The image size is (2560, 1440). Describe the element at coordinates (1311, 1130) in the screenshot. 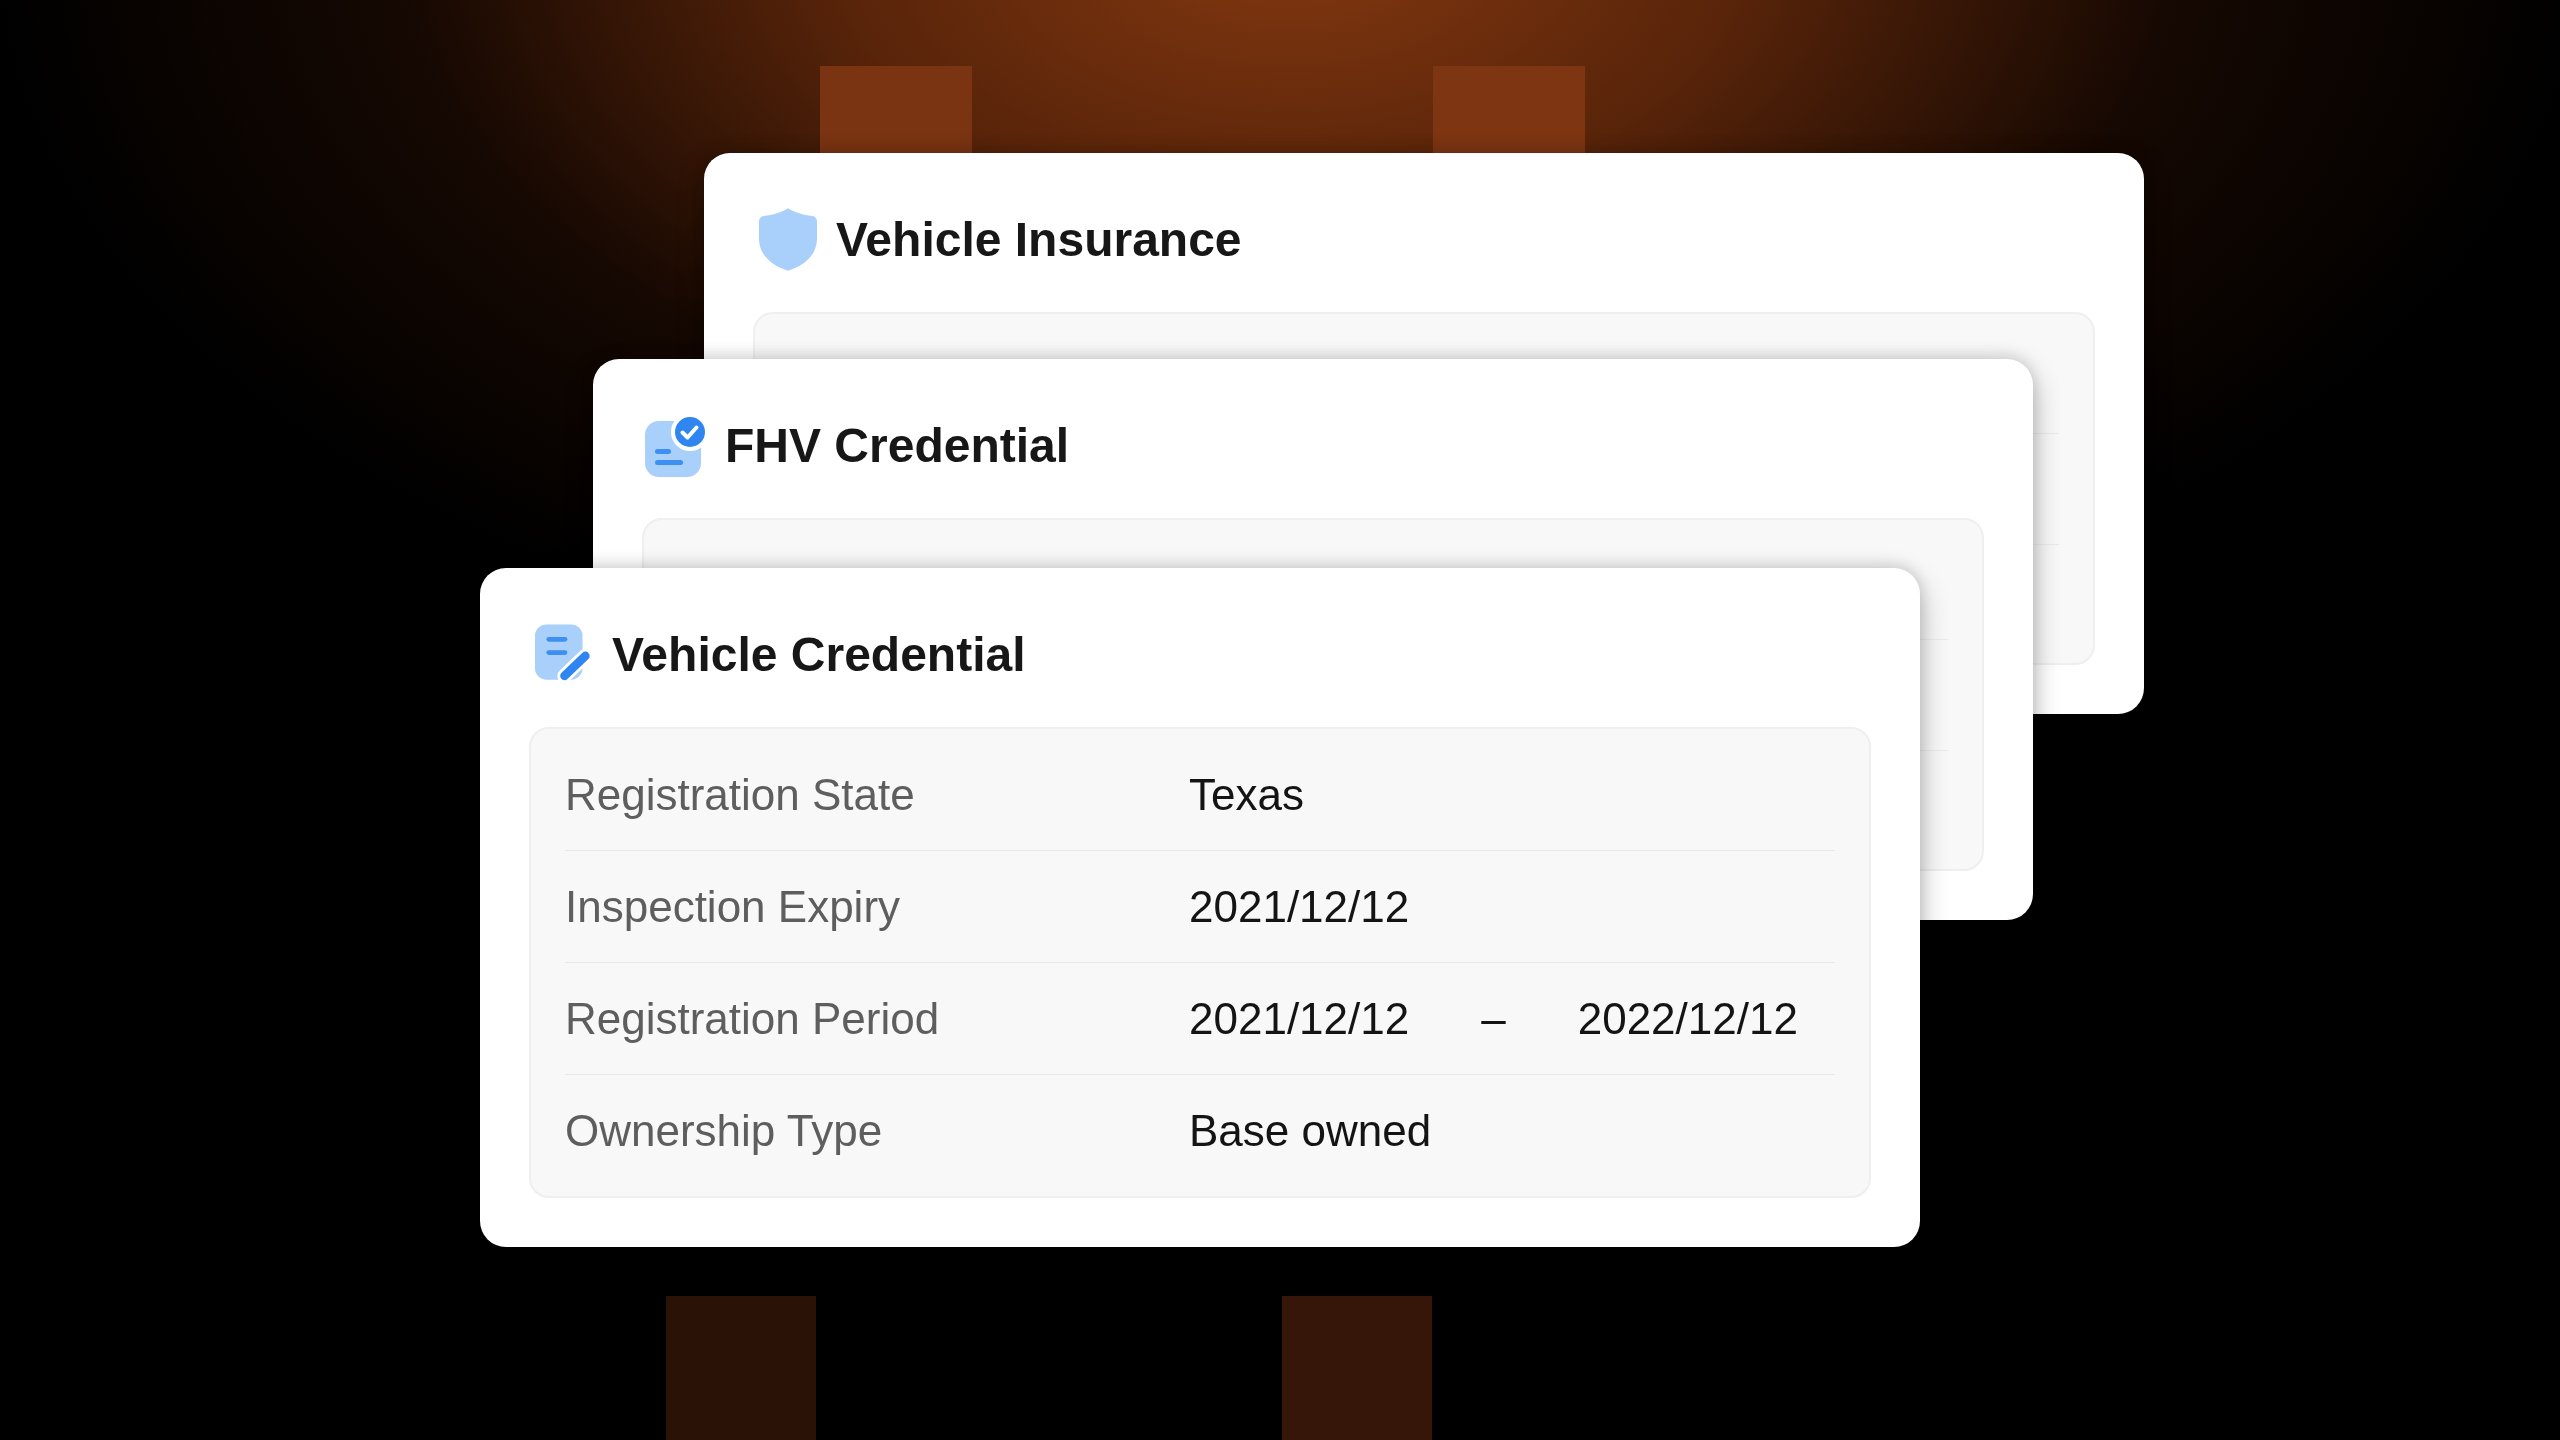

I see `field-value: Base owned` at that location.